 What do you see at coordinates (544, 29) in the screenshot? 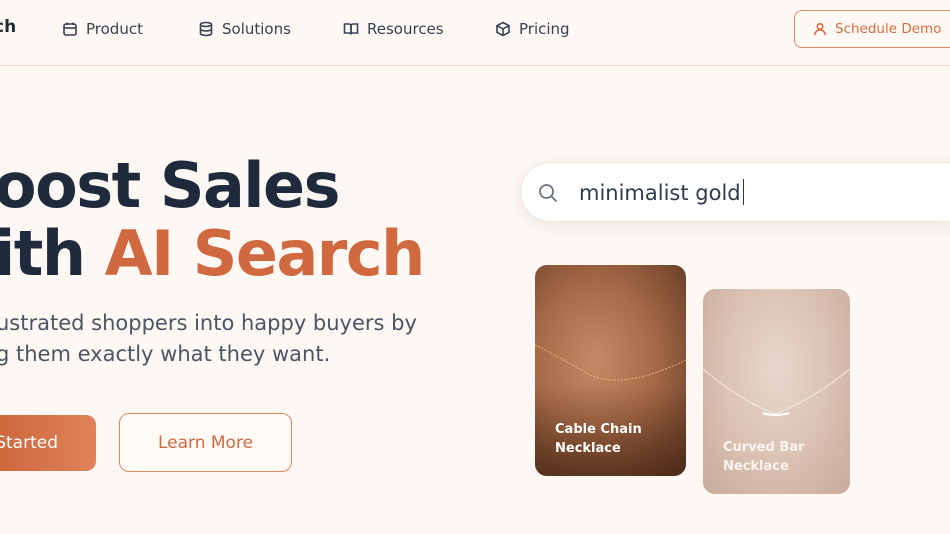
I see `nav-item-label: Pricing` at bounding box center [544, 29].